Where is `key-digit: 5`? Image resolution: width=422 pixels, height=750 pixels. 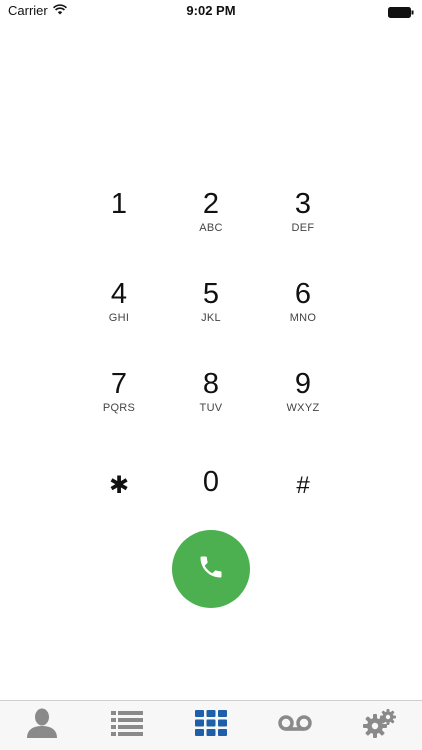
key-digit: 5 is located at coordinates (211, 294).